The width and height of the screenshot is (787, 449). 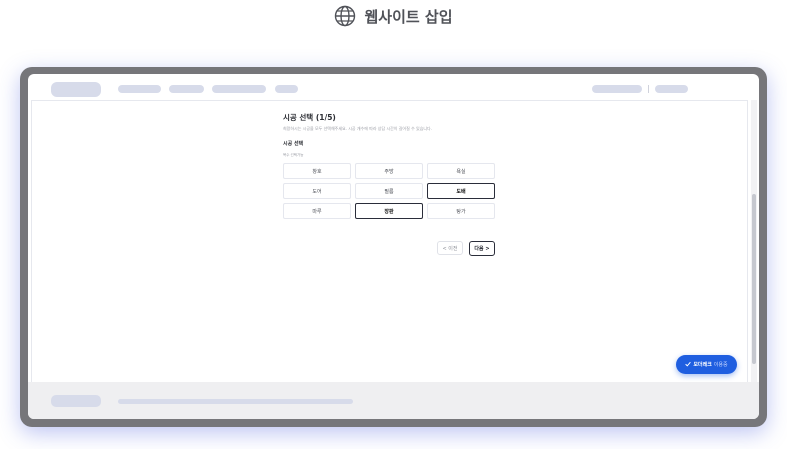 I want to click on next-button: 다음 >, so click(x=482, y=248).